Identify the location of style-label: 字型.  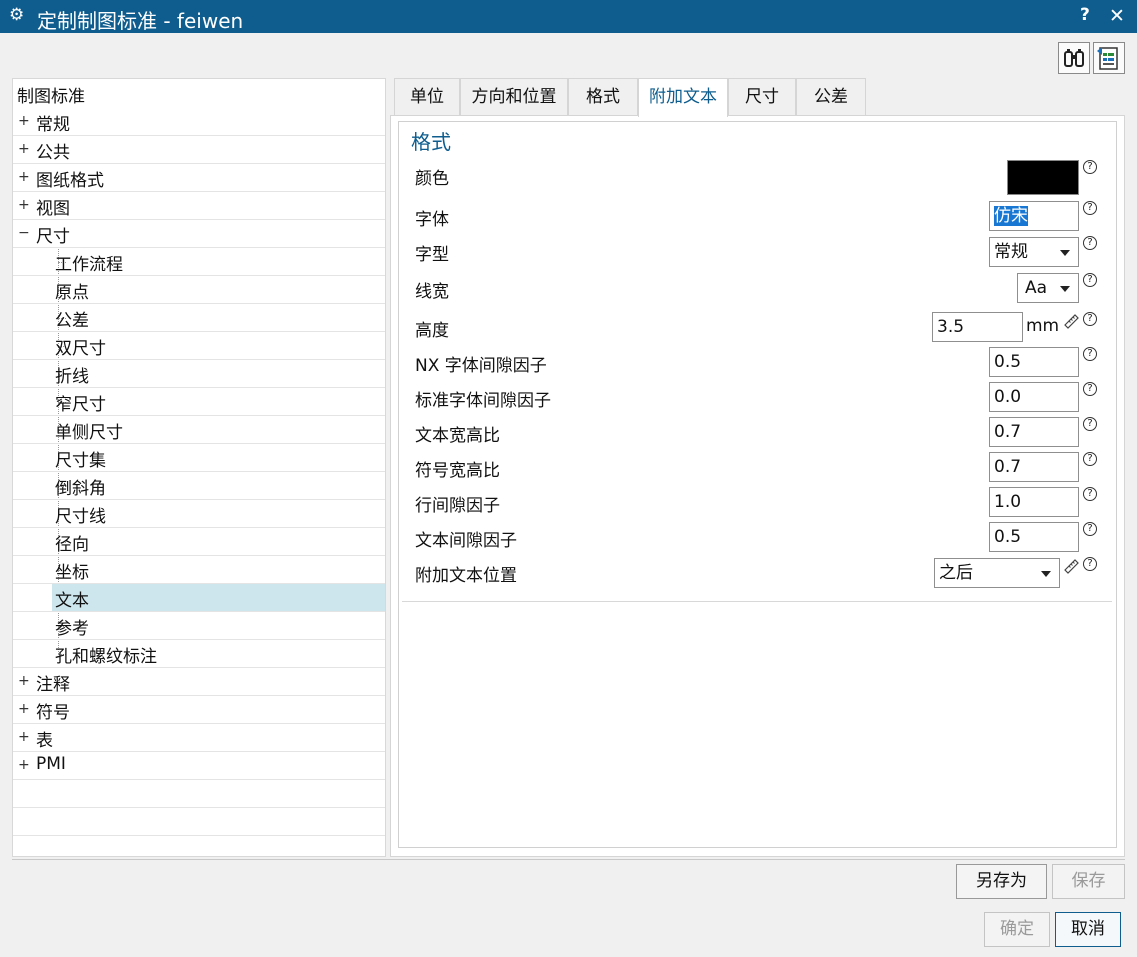
(432, 255).